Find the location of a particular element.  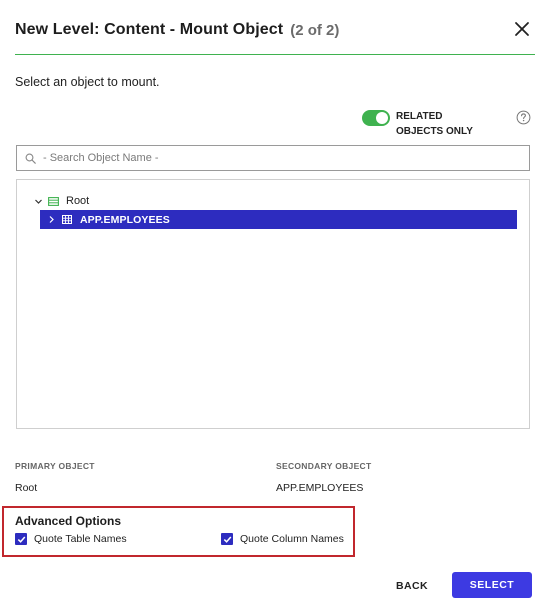

secondary-object-heading: SECONDARY OBJECT is located at coordinates (324, 466).